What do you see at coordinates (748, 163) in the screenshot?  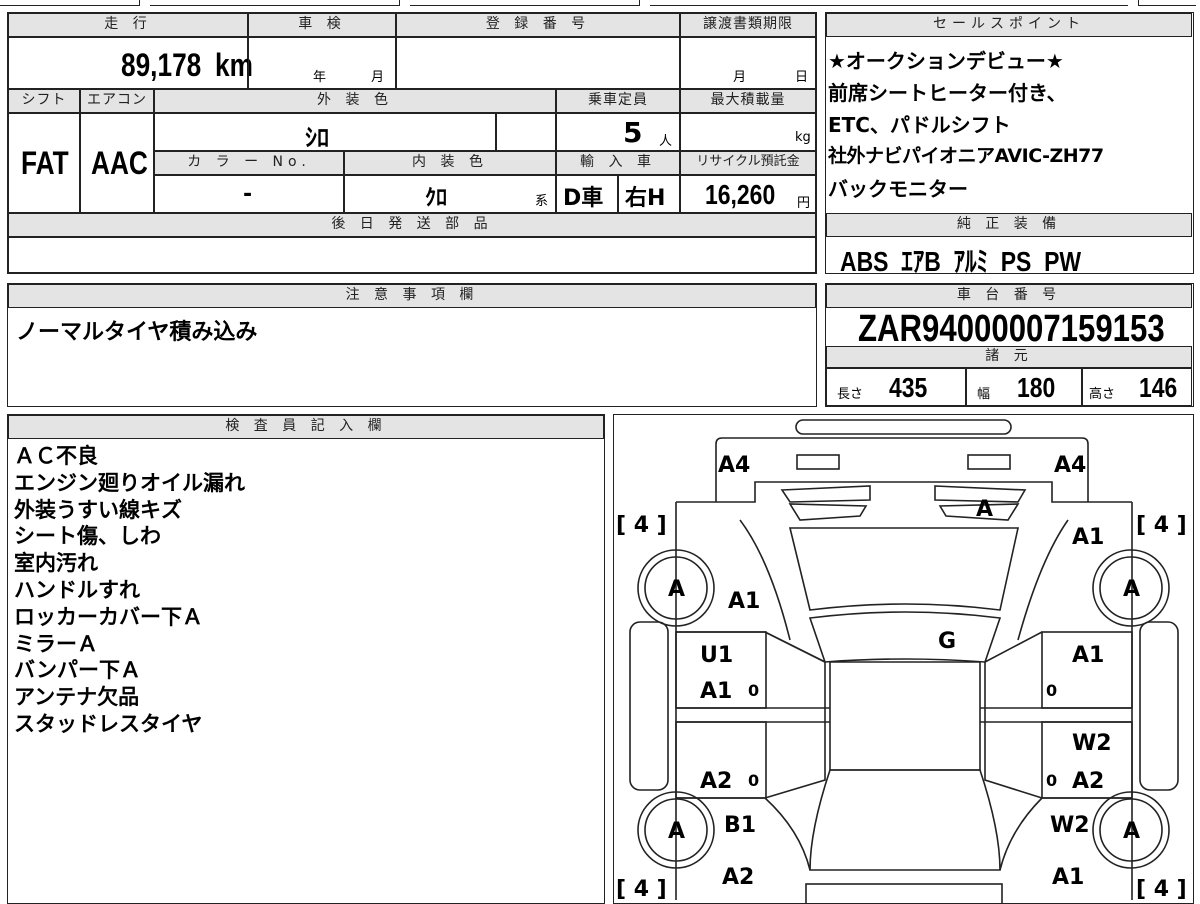 I see `recycle-header: リサイクル預託金` at bounding box center [748, 163].